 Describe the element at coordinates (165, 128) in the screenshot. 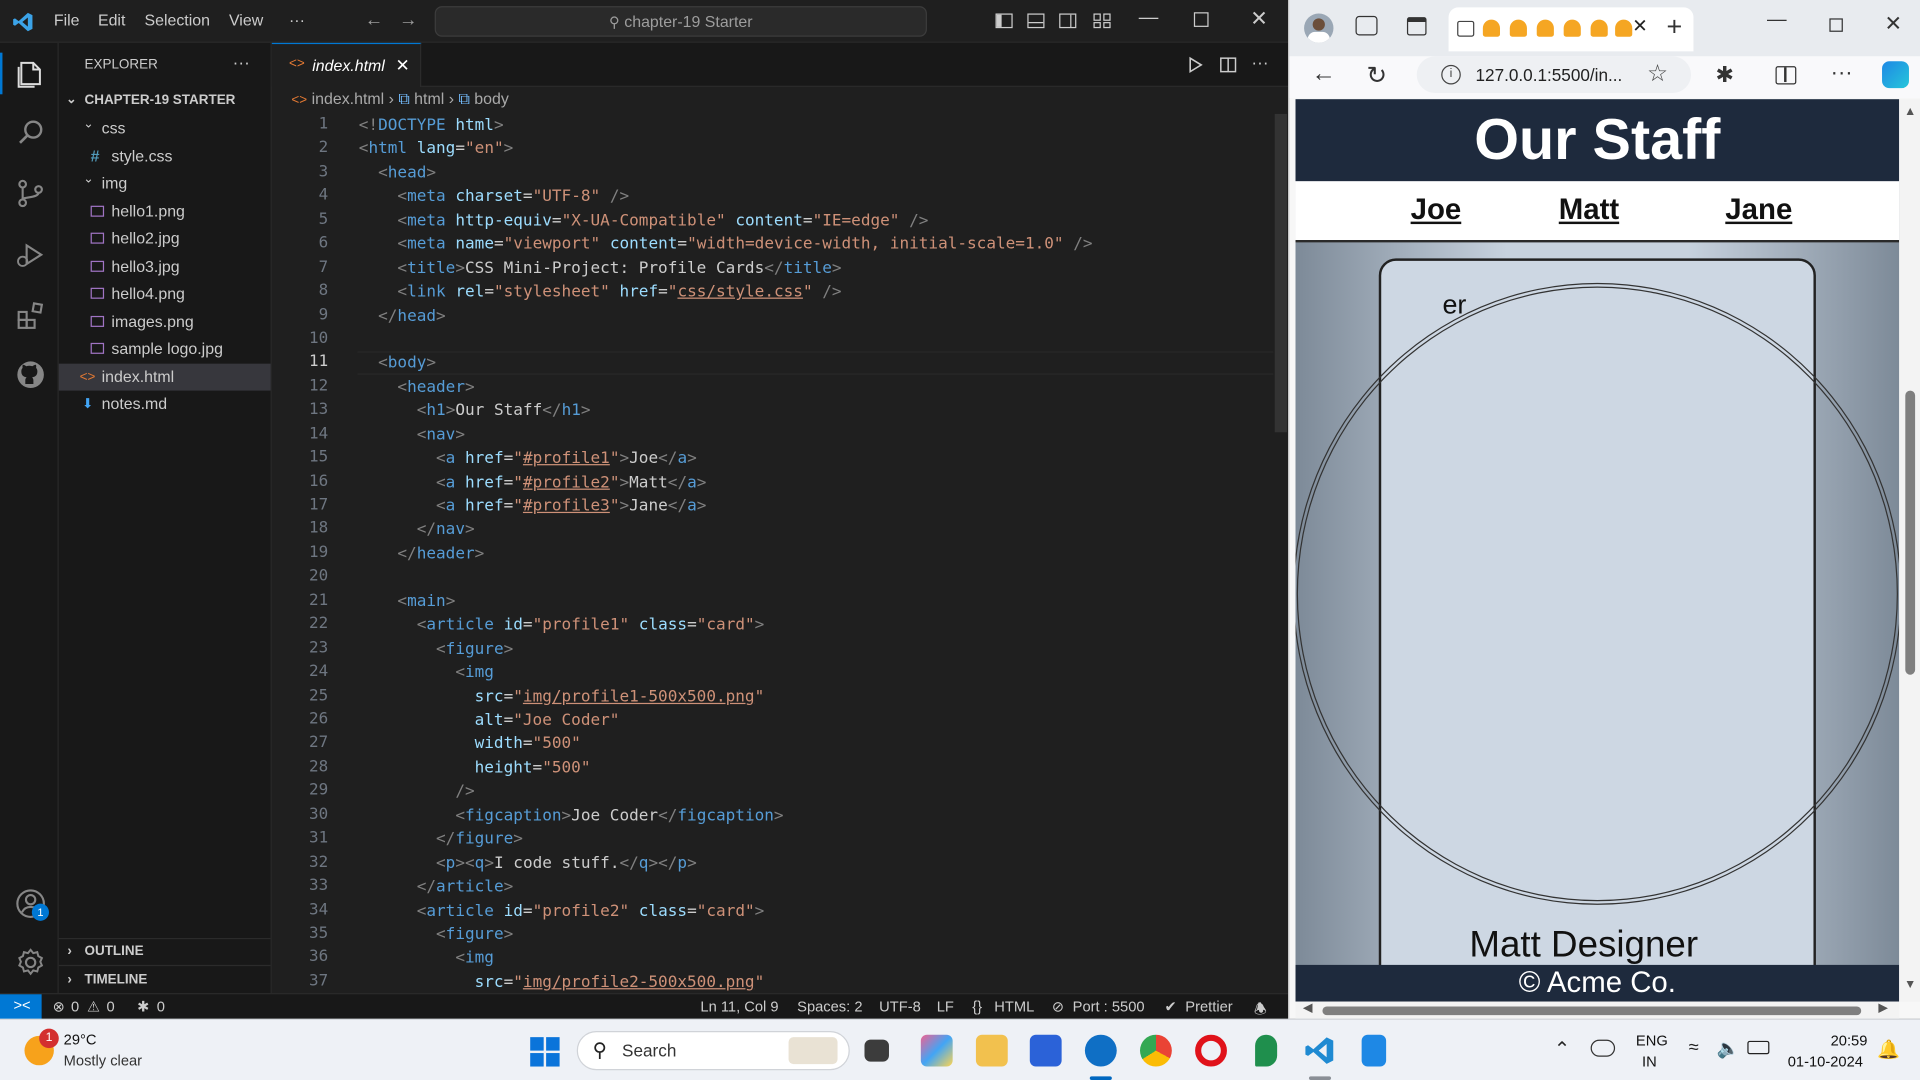

I see `tree-folder-css: ⌄ css` at that location.